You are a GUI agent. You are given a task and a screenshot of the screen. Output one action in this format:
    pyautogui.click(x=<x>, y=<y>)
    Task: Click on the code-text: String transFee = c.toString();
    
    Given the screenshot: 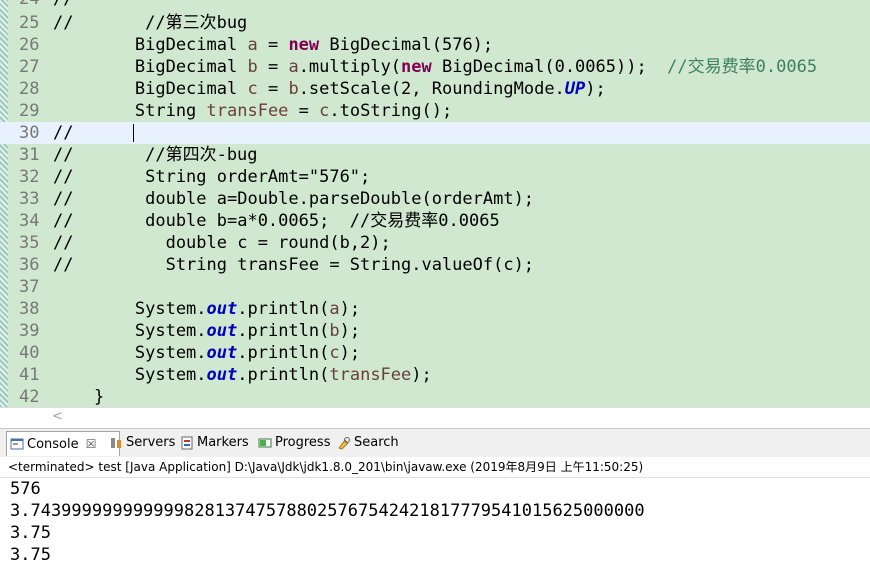 What is the action you would take?
    pyautogui.click(x=253, y=111)
    